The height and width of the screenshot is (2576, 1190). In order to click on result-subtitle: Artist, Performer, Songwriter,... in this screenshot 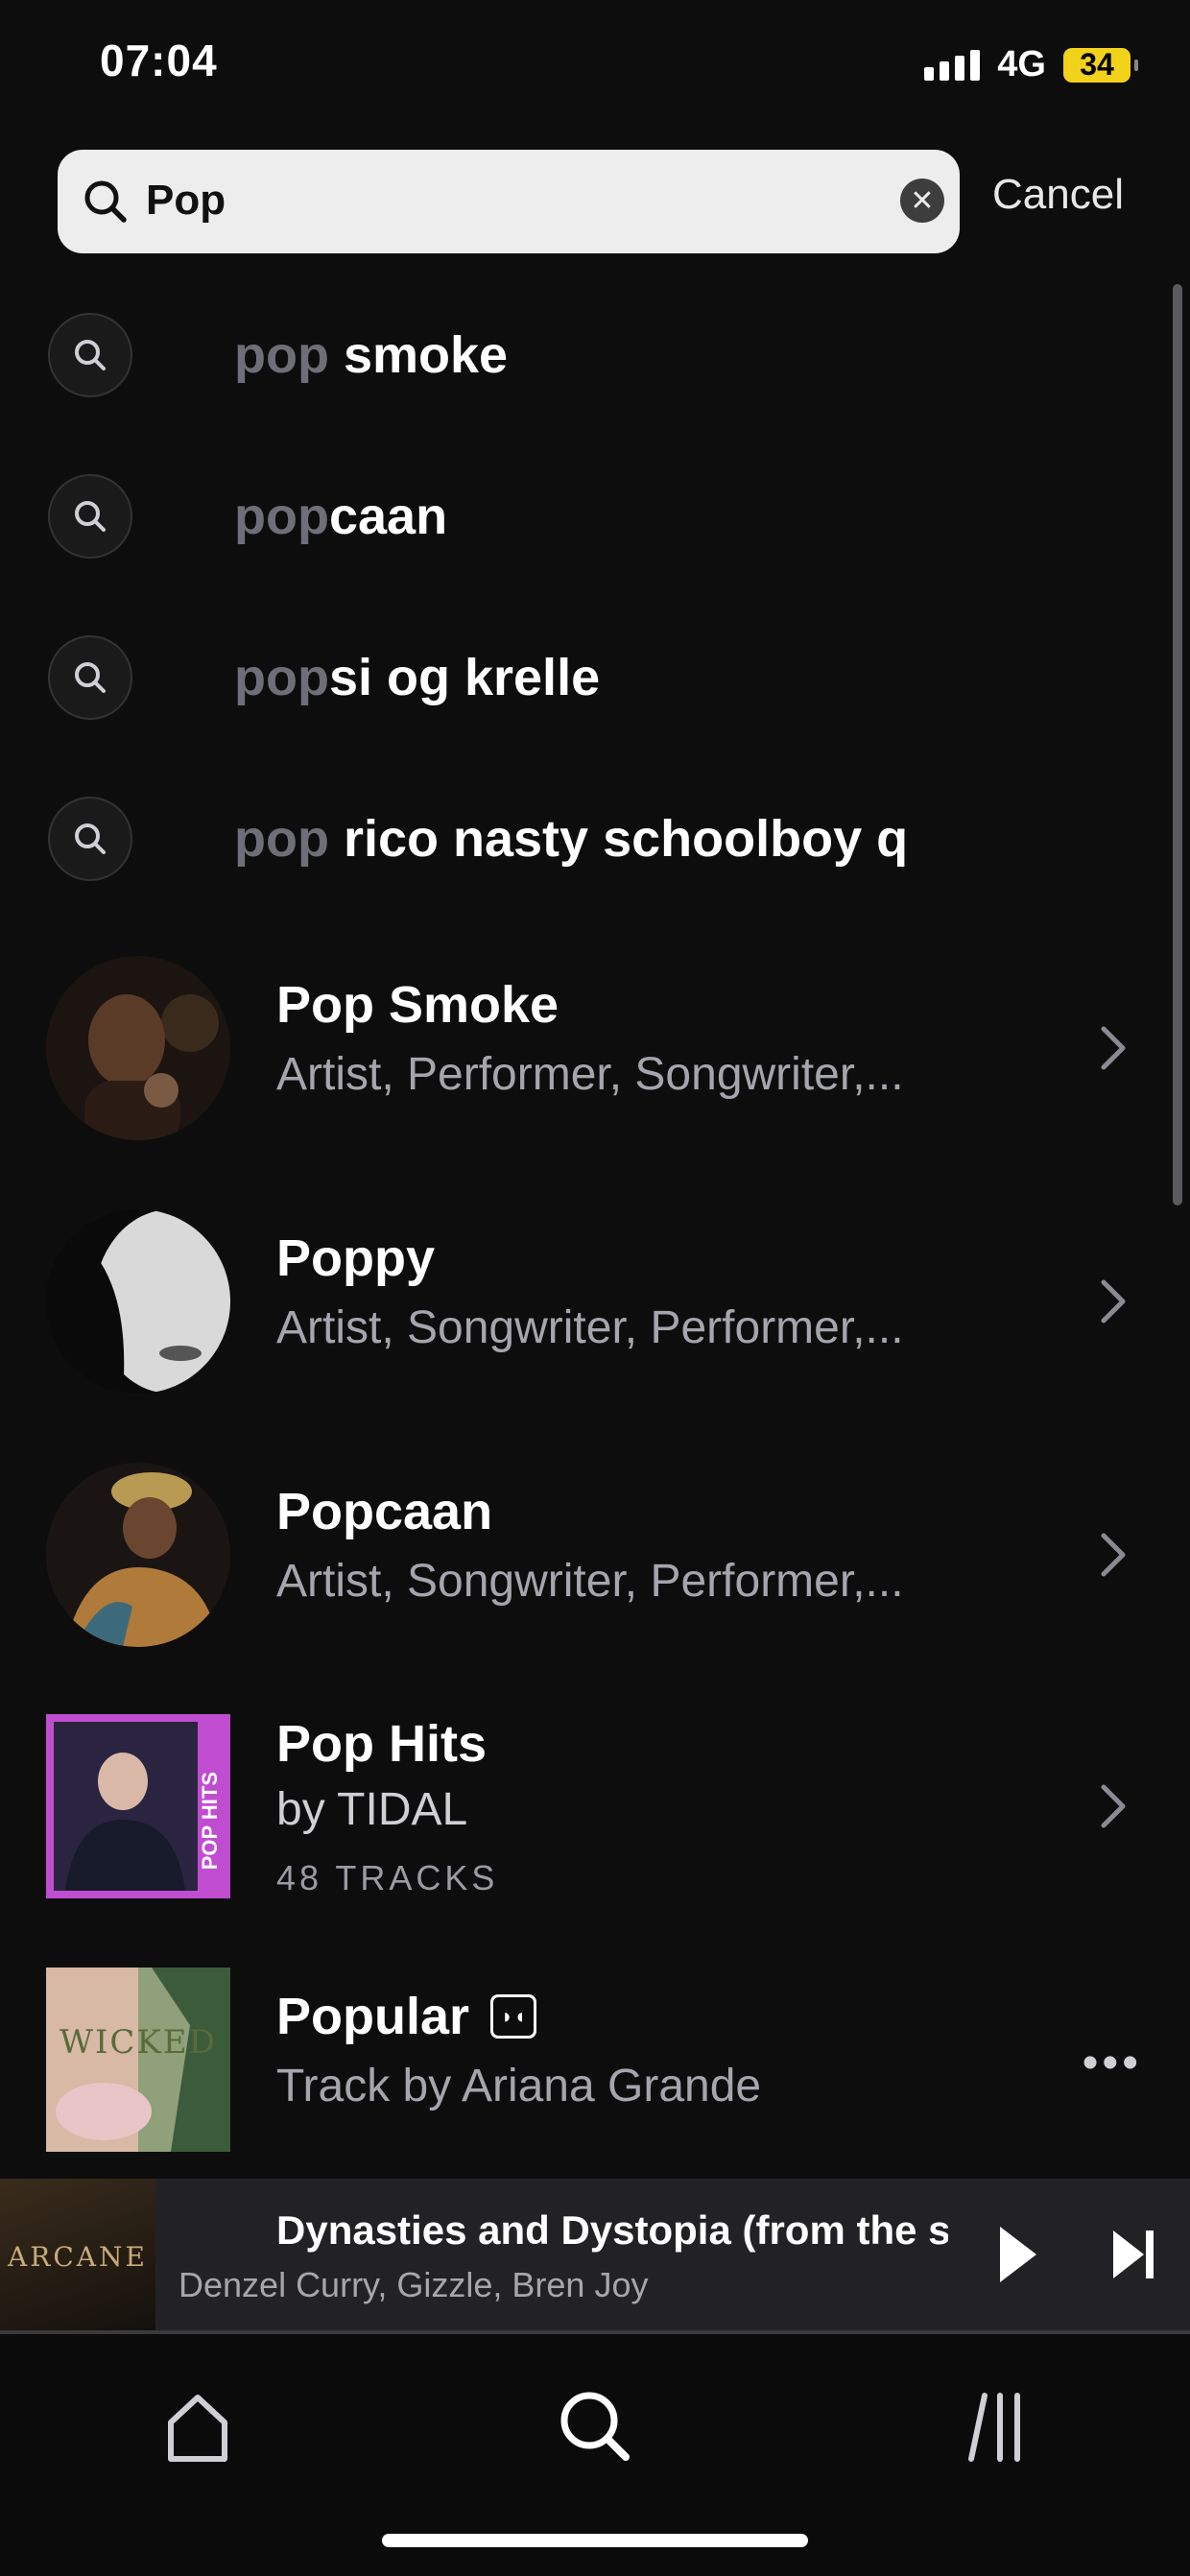, I will do `click(590, 1074)`.